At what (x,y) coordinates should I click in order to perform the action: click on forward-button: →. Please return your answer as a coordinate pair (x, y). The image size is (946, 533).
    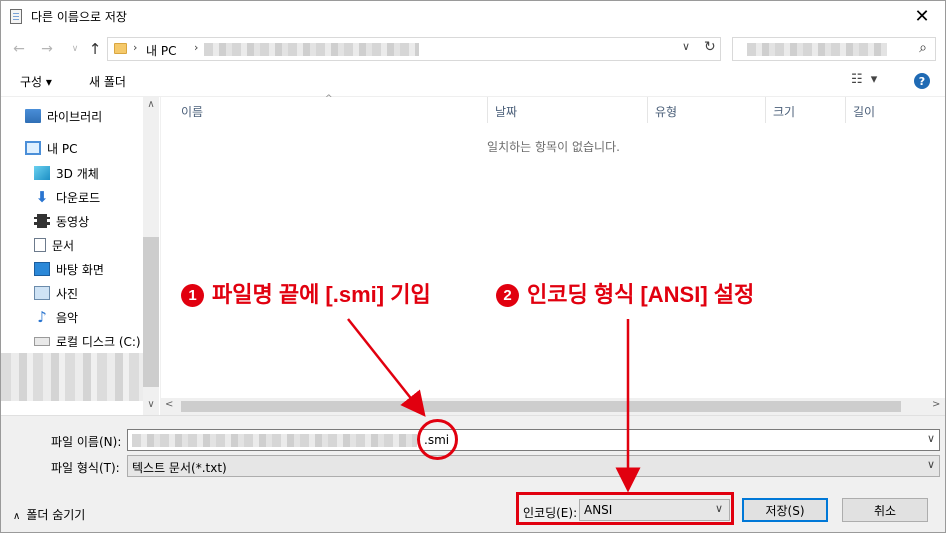
    Looking at the image, I should click on (47, 49).